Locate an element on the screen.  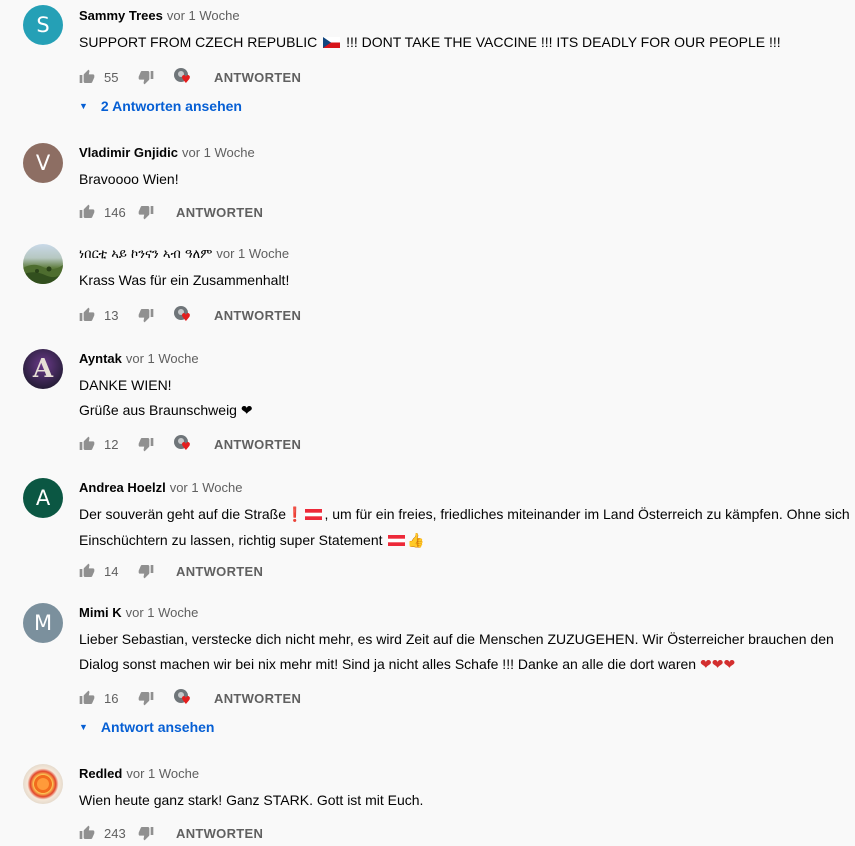
comment-header: Mimi K vor 1 Woche is located at coordinates (138, 613).